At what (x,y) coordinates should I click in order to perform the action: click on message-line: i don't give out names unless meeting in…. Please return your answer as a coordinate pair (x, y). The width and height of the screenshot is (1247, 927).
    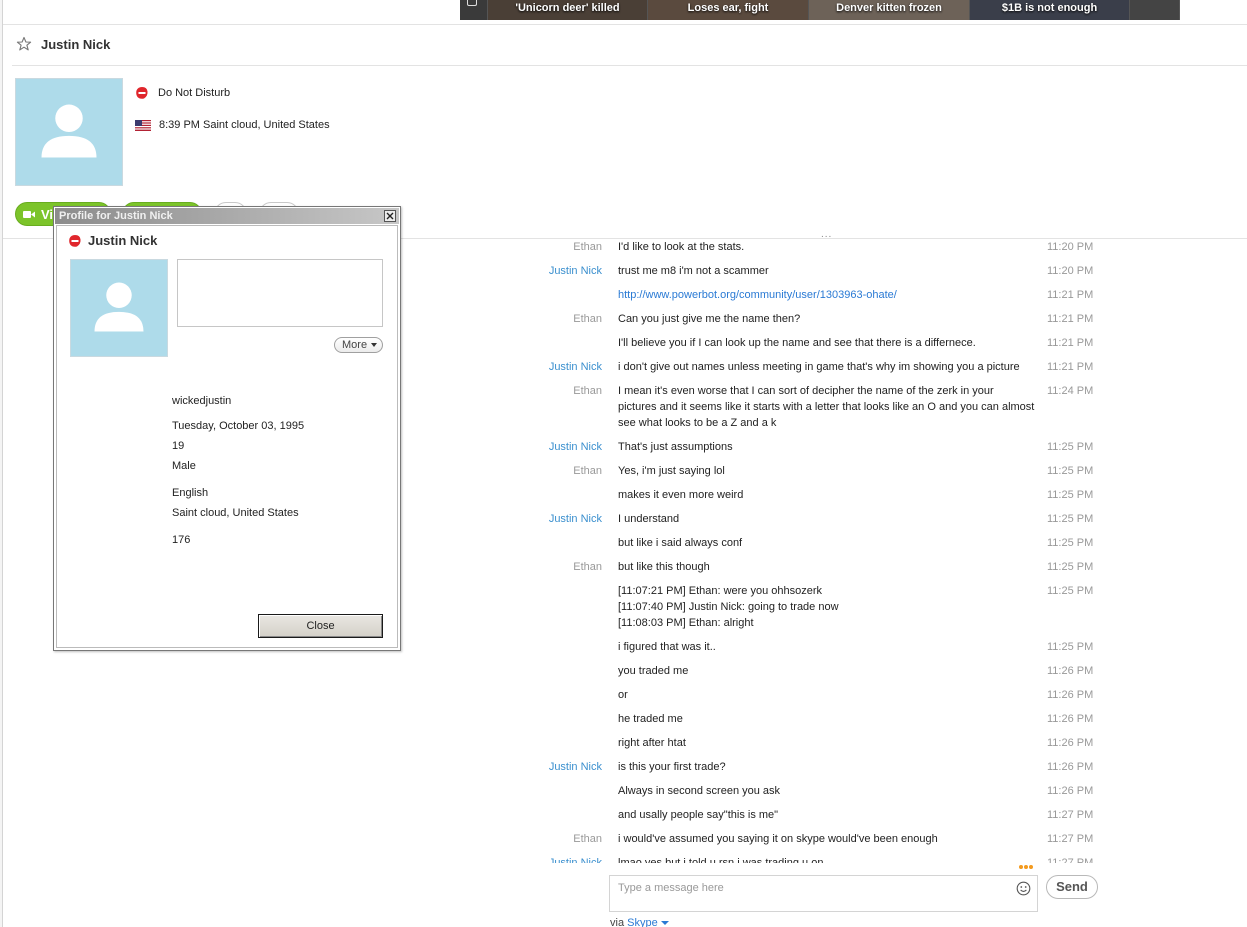
    Looking at the image, I should click on (819, 367).